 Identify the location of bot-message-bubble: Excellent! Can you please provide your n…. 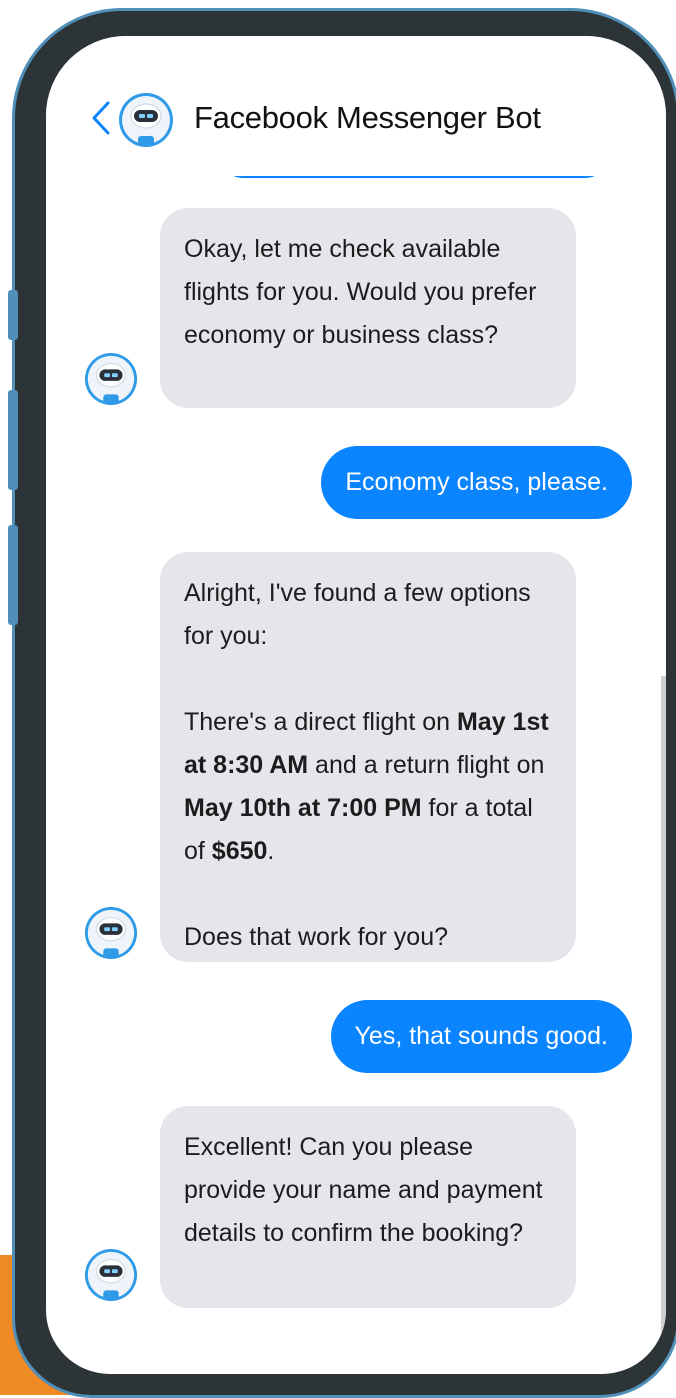
(368, 1207).